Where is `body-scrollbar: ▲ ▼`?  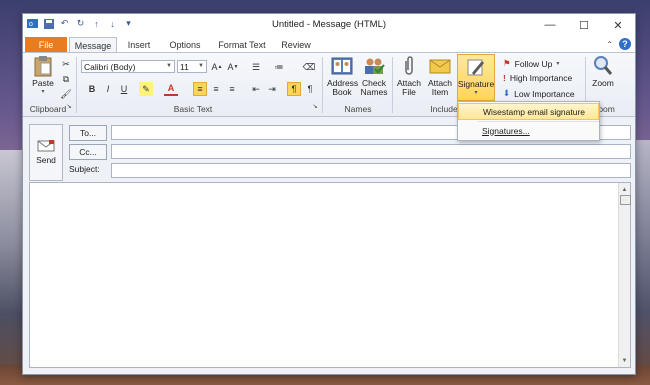
body-scrollbar: ▲ ▼ is located at coordinates (624, 275).